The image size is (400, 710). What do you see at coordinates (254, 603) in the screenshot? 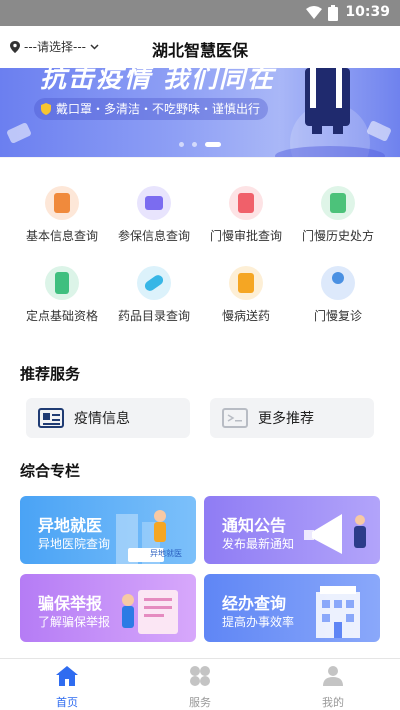
I see `column-title: 经办查询` at bounding box center [254, 603].